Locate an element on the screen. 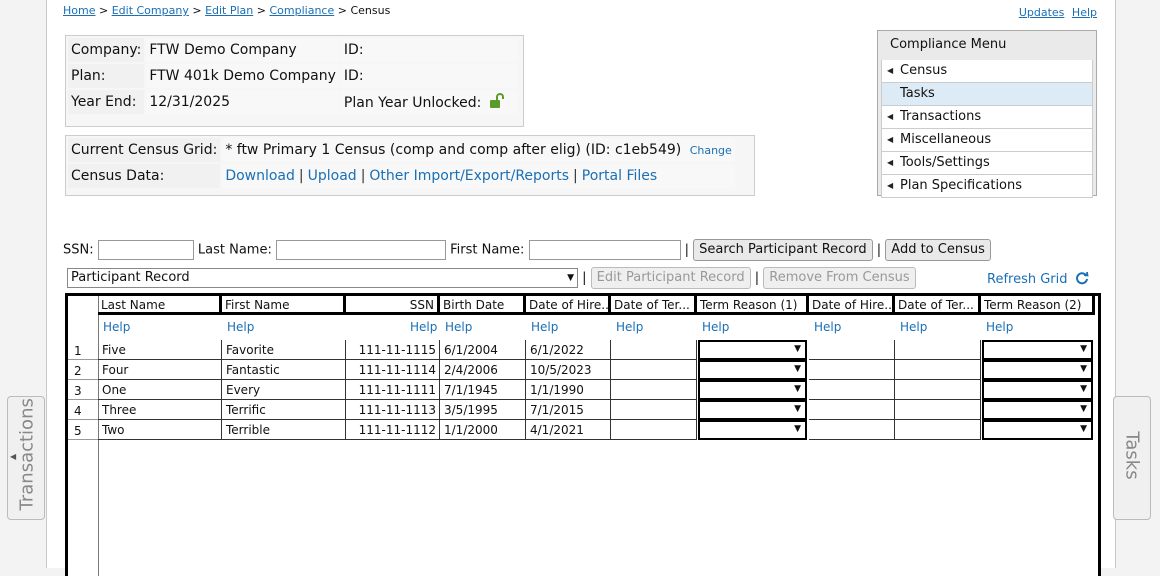 This screenshot has height=576, width=1160. grid-cell-birth-date: 3/5/1995 is located at coordinates (483, 410).